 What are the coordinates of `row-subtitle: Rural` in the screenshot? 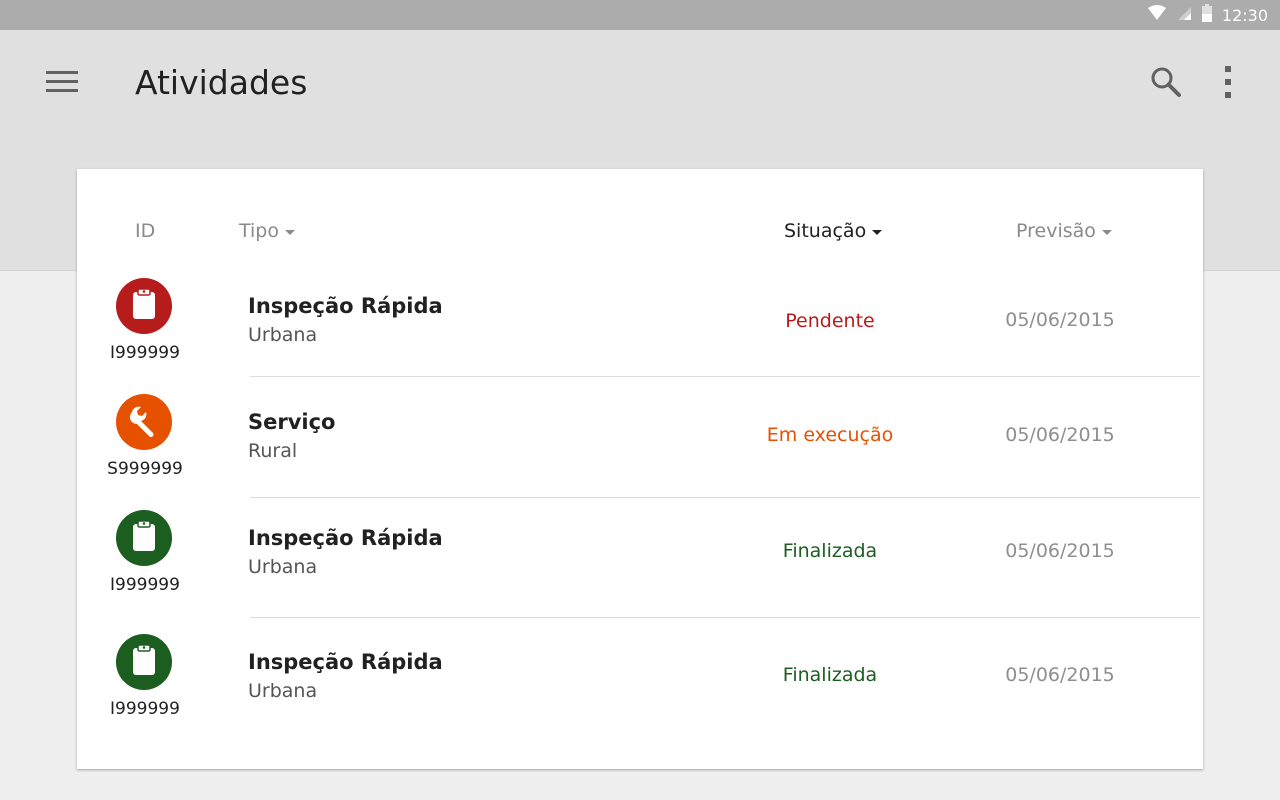 It's located at (273, 451).